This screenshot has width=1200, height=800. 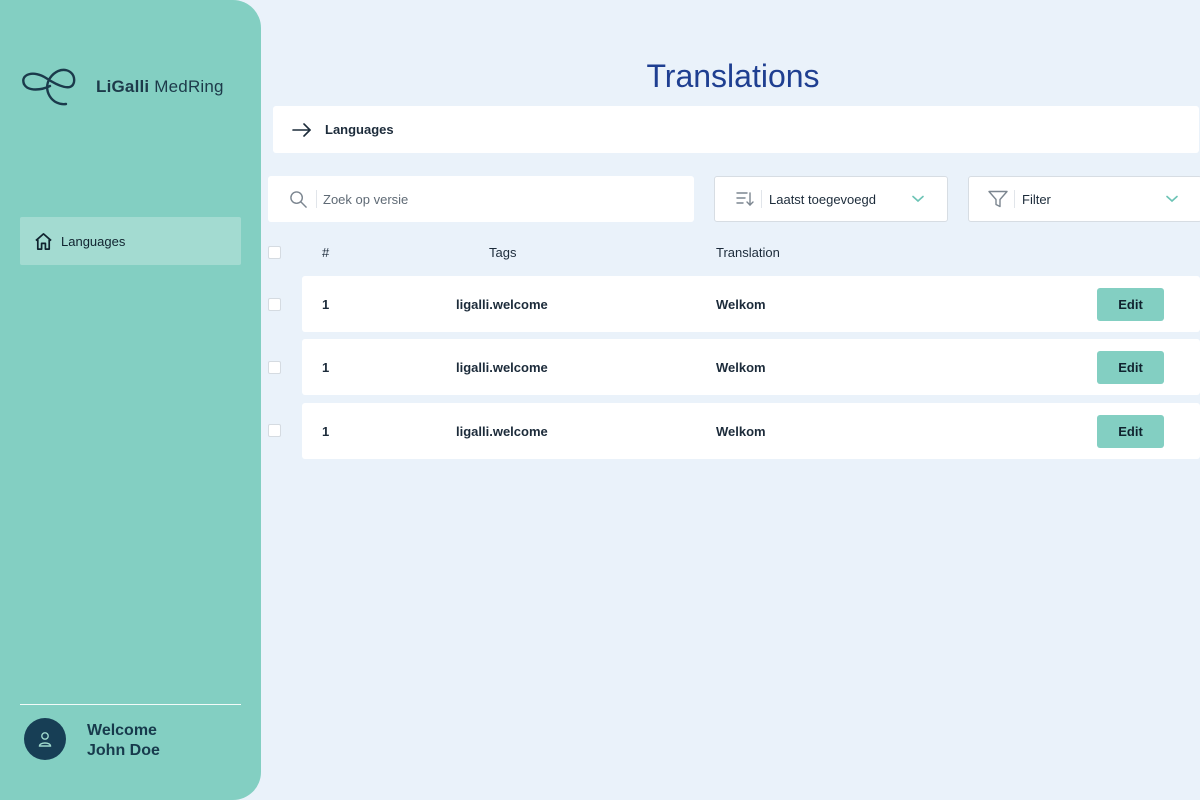 I want to click on brand-name-bold: LiGalli, so click(x=123, y=86).